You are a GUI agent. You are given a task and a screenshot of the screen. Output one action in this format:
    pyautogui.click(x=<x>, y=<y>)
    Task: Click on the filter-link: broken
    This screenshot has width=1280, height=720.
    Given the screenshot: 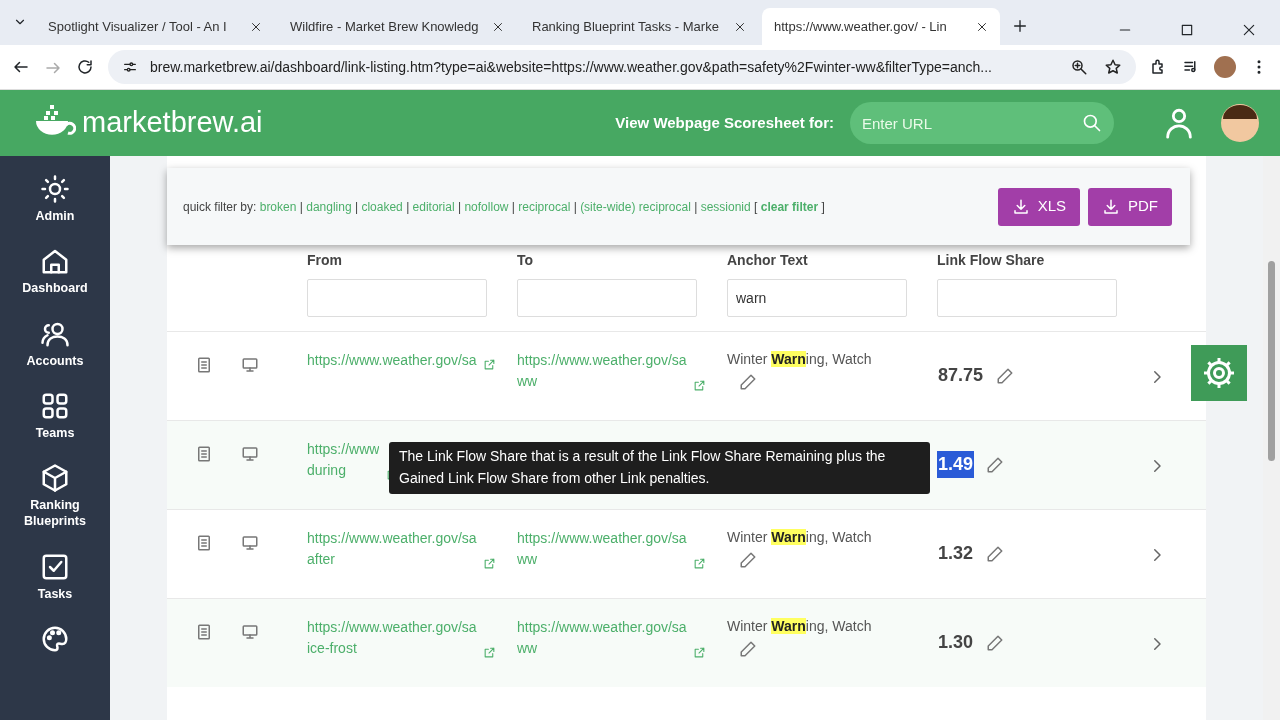 What is the action you would take?
    pyautogui.click(x=278, y=206)
    